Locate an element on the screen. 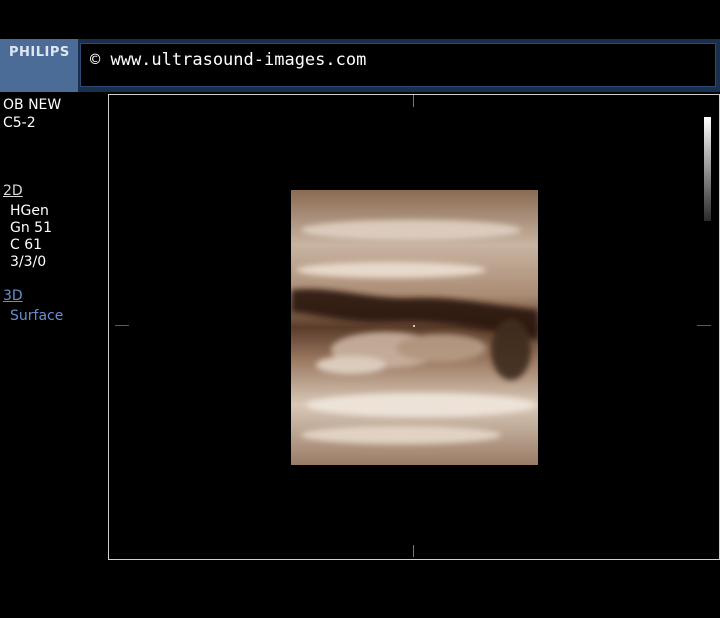  mode-3d-label: 3D is located at coordinates (13, 296).